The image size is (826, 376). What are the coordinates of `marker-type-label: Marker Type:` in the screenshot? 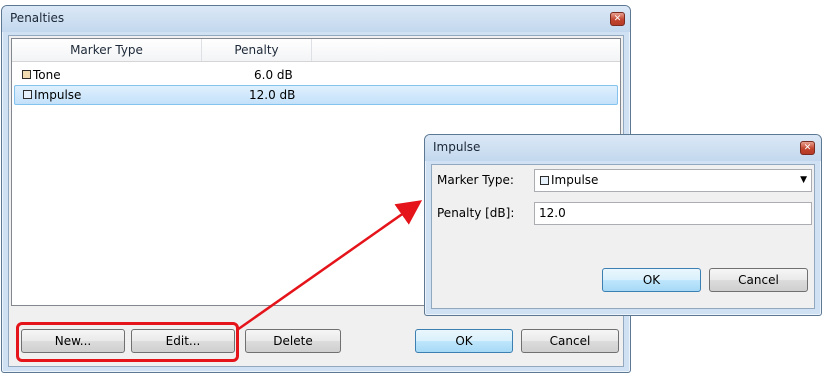 It's located at (475, 180).